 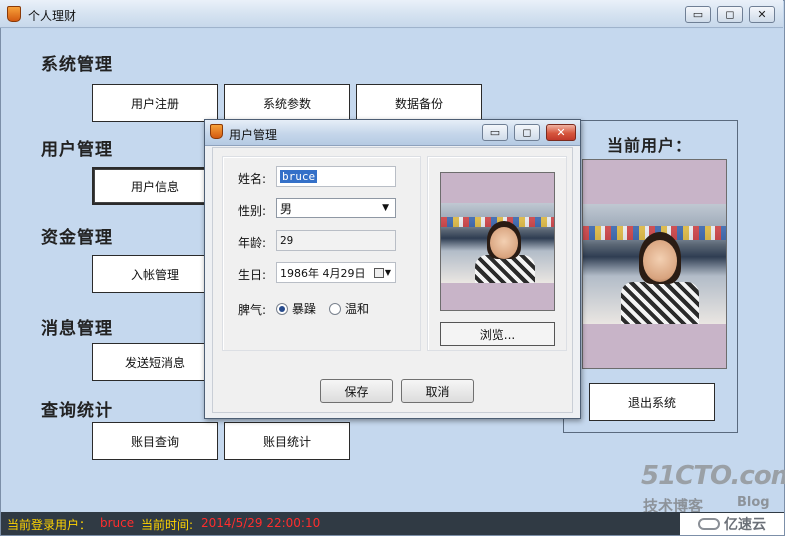 I want to click on dialog-photo-frame, so click(x=497, y=241).